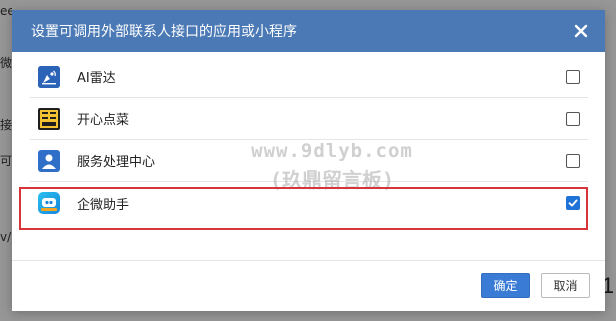  Describe the element at coordinates (309, 119) in the screenshot. I see `app-row-happy-order: 开心点菜` at that location.